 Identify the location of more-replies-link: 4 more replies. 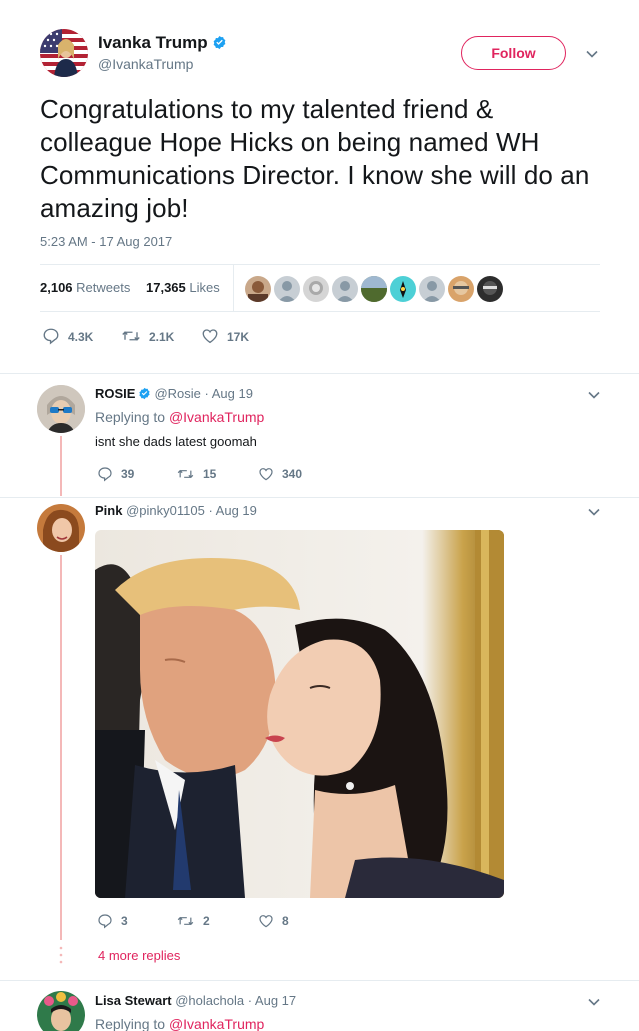
(139, 955).